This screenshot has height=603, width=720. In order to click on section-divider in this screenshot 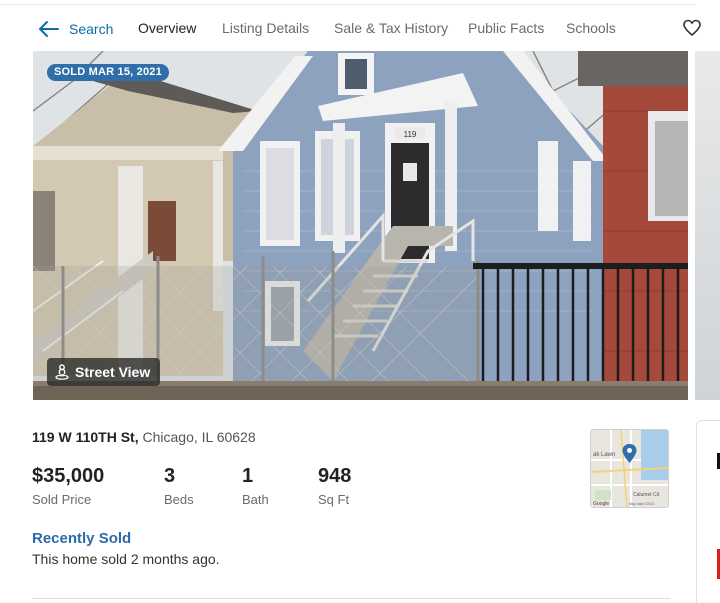, I will do `click(351, 598)`.